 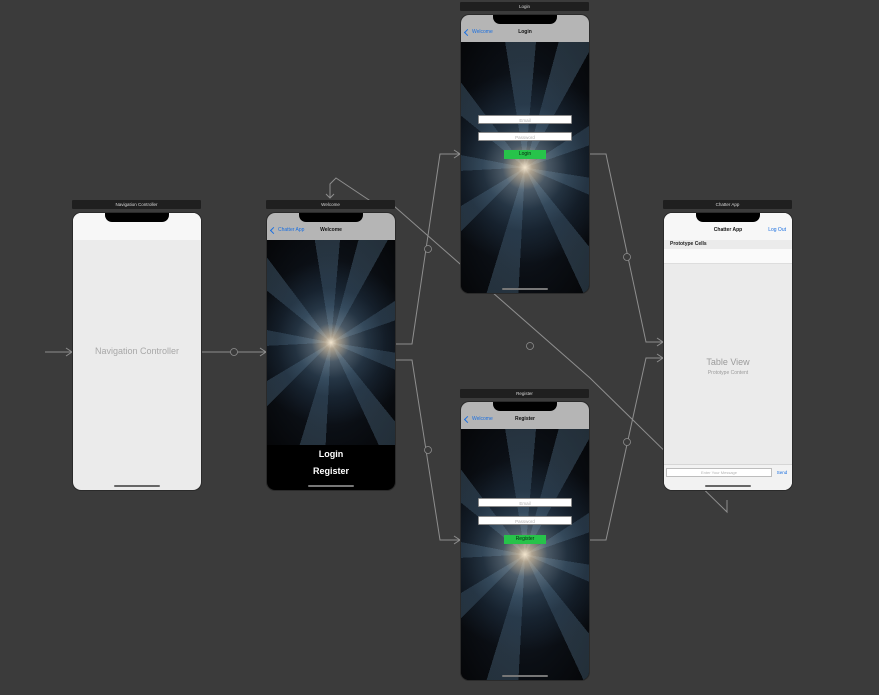 I want to click on scene-title-chat: Chatter App, so click(x=727, y=204).